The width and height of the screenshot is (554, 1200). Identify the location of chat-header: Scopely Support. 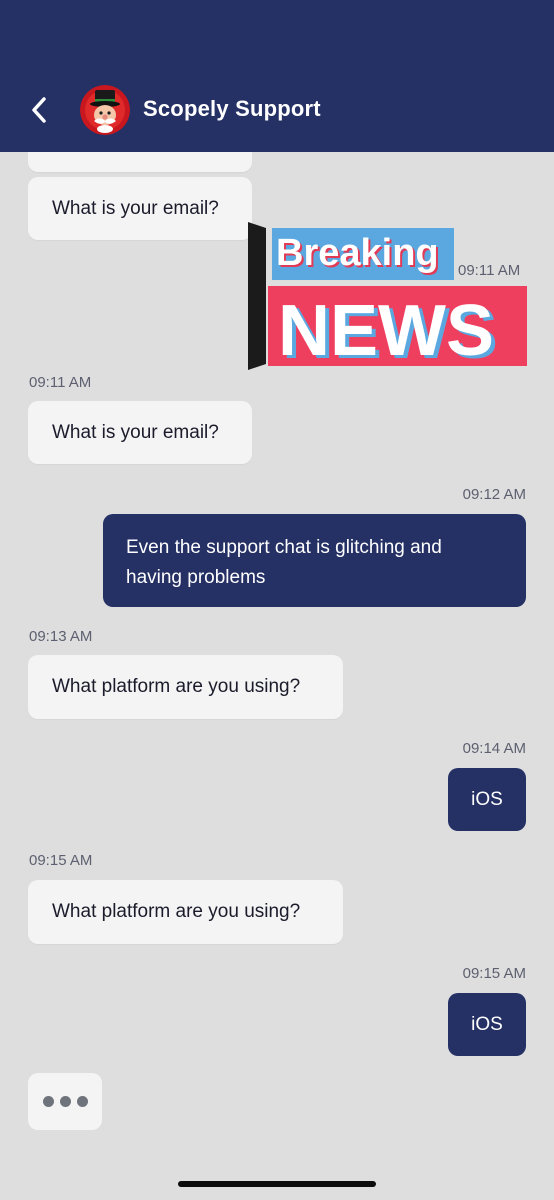
(277, 76).